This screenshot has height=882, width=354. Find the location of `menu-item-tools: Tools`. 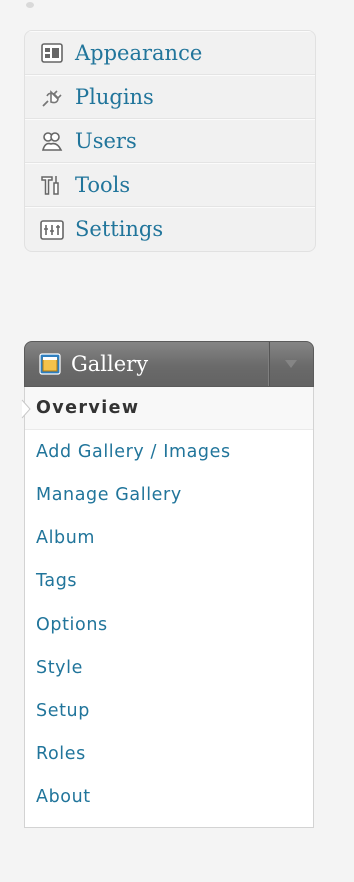

menu-item-tools: Tools is located at coordinates (170, 185).